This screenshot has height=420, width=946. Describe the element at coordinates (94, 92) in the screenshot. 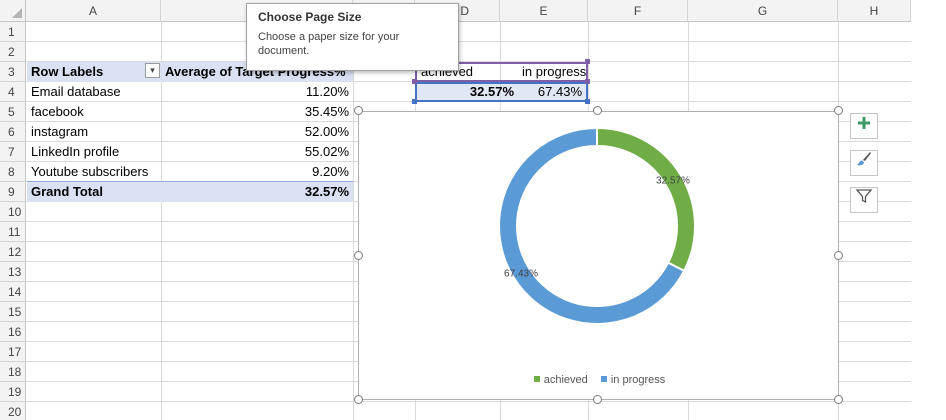

I see `pivot-item-label: Email database` at that location.